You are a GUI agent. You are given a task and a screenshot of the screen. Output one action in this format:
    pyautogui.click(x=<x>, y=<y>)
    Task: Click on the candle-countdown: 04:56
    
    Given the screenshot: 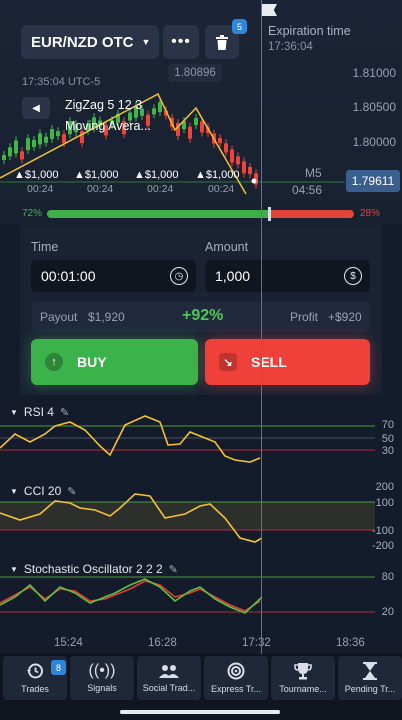 What is the action you would take?
    pyautogui.click(x=307, y=190)
    